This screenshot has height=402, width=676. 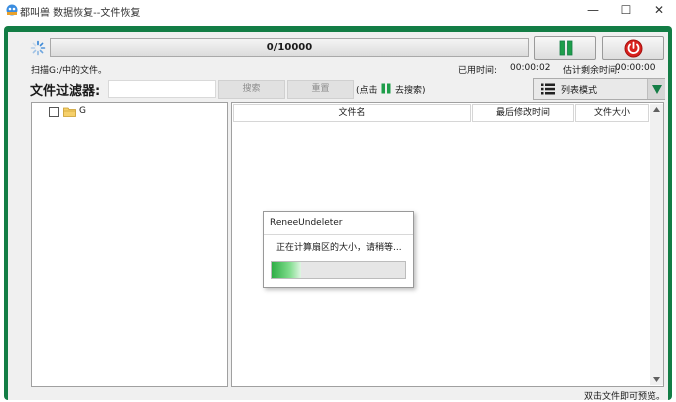 What do you see at coordinates (635, 68) in the screenshot?
I see `remaining-time-value: 00:00:00` at bounding box center [635, 68].